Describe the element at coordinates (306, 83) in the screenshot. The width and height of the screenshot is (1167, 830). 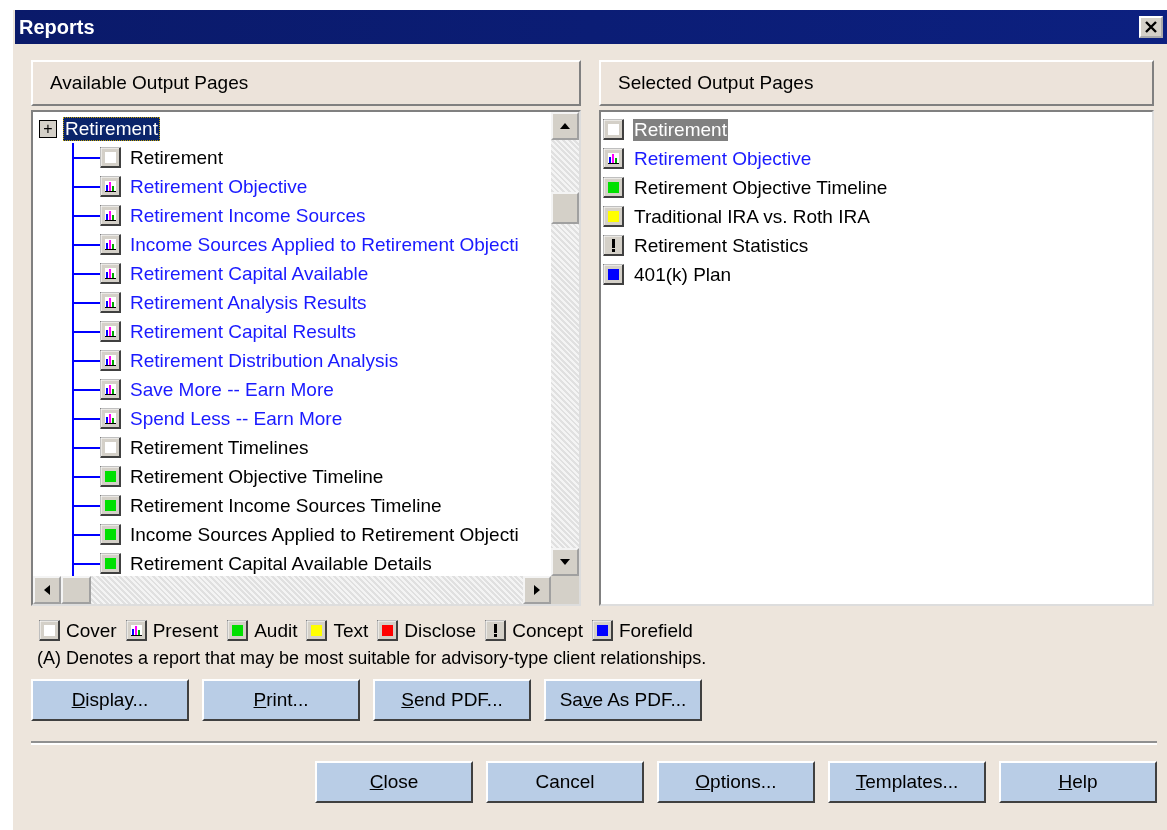
I see `panel-header: Available Output Pages` at that location.